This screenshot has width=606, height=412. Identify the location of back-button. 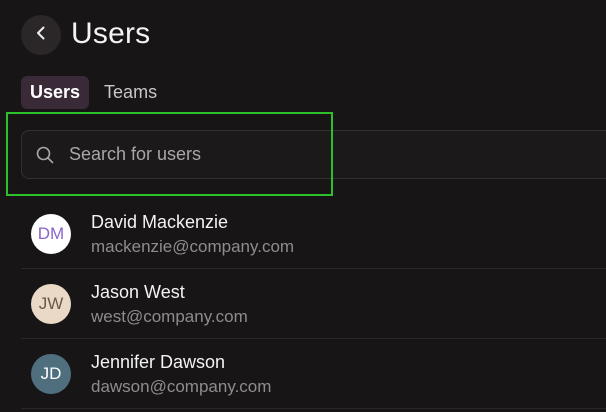
(41, 35).